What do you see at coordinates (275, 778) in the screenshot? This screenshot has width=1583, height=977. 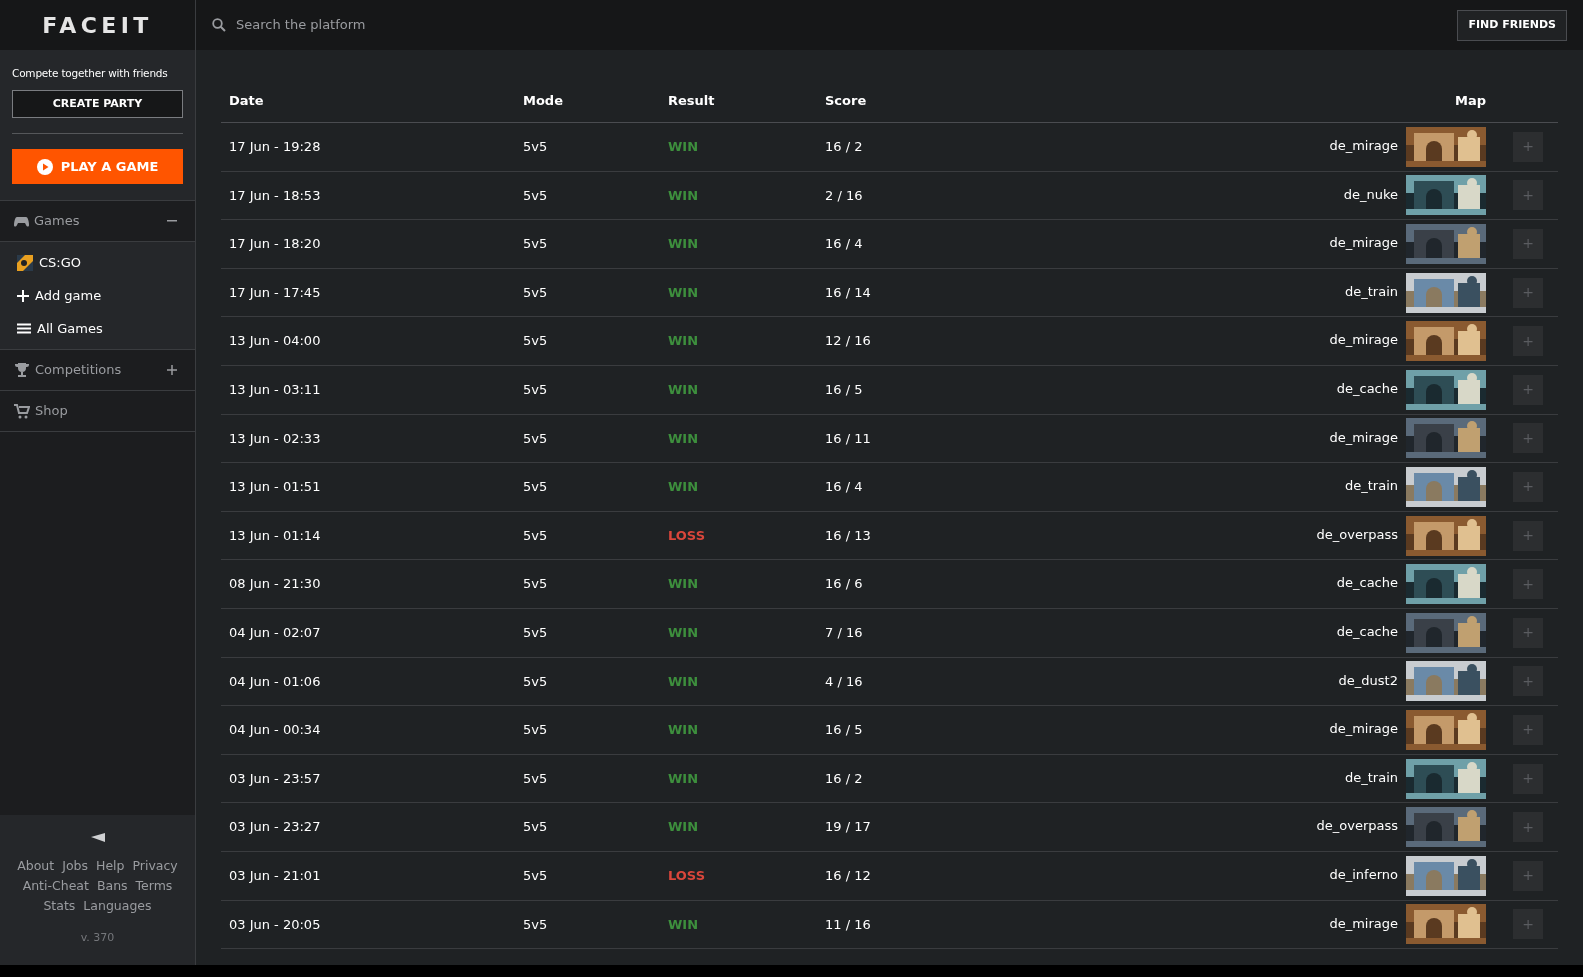 I see `table-cell-text: 03 Jun - 23:57` at bounding box center [275, 778].